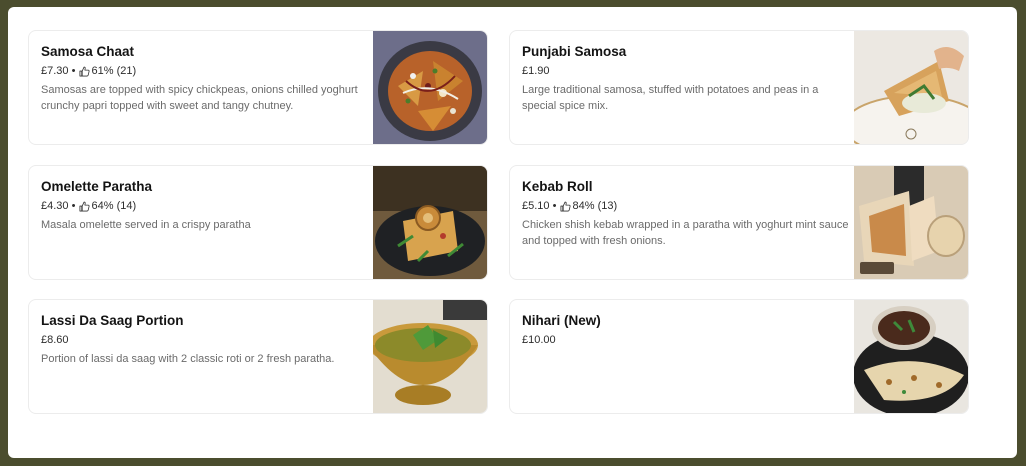  I want to click on menu-item-name: Omelette Paratha, so click(97, 186).